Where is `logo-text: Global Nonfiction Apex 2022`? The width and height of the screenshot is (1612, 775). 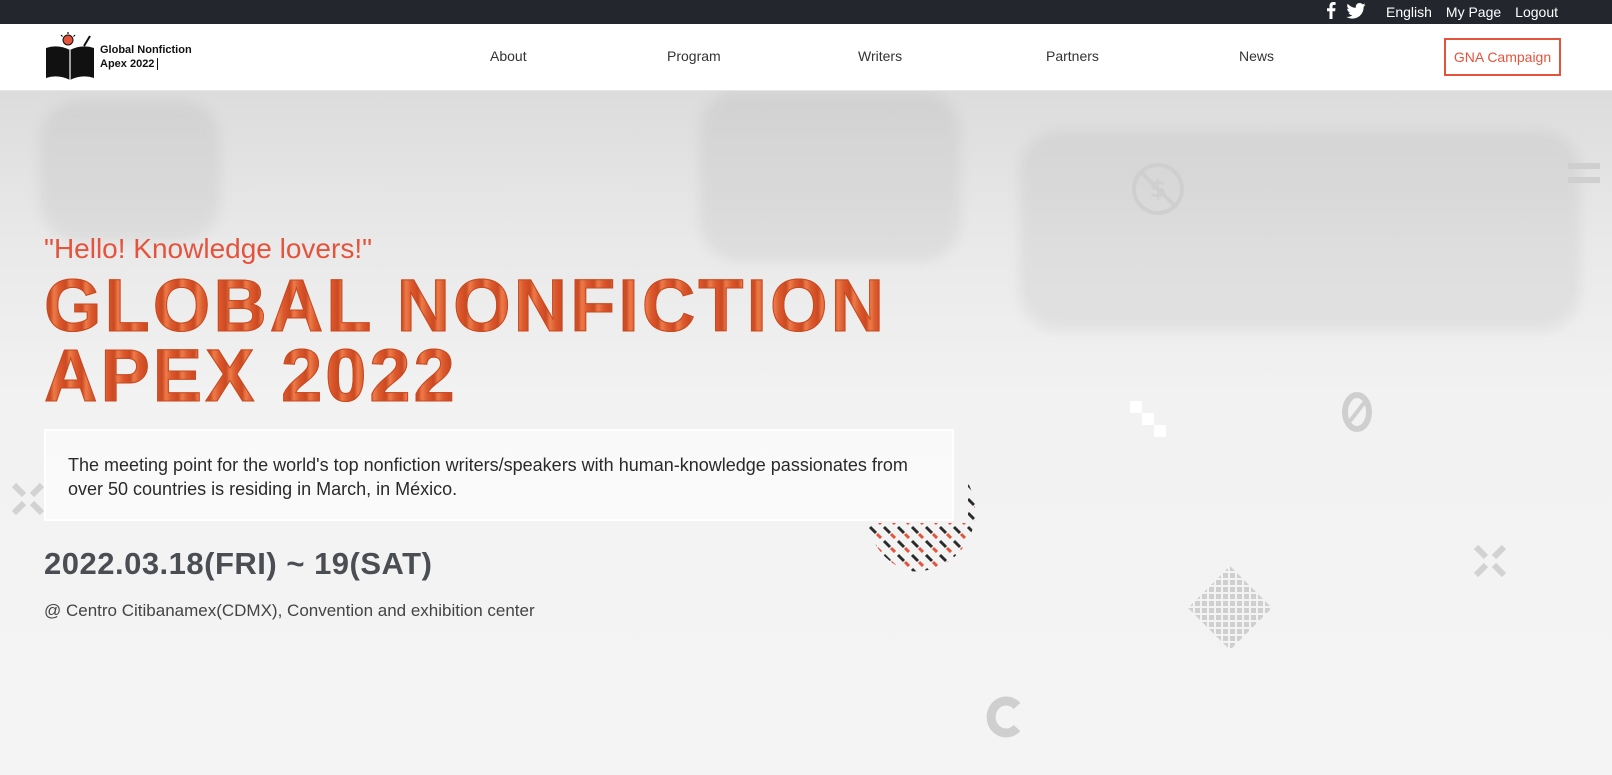 logo-text: Global Nonfiction Apex 2022 is located at coordinates (146, 57).